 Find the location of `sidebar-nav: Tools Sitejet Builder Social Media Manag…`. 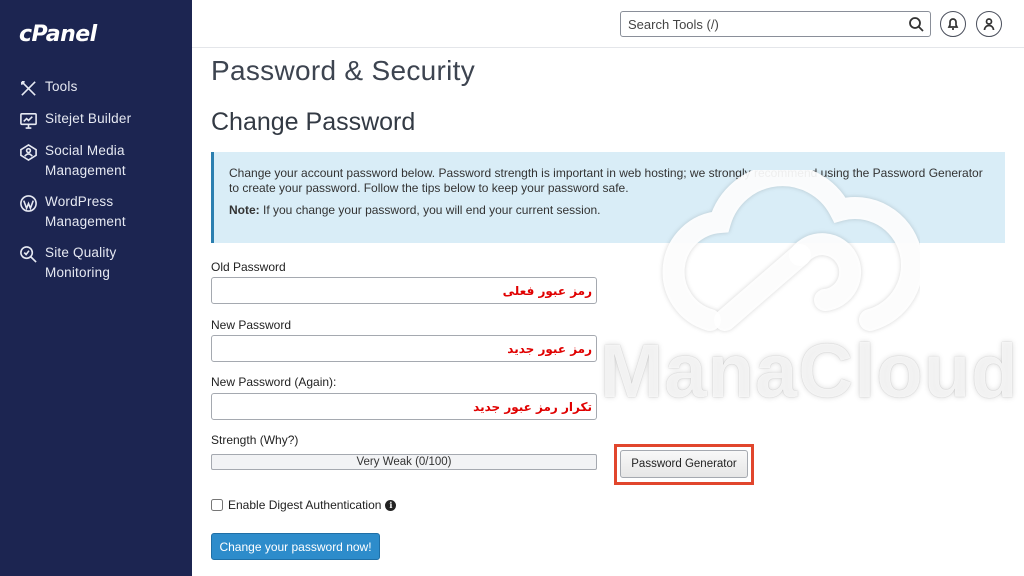

sidebar-nav: Tools Sitejet Builder Social Media Manag… is located at coordinates (96, 182).